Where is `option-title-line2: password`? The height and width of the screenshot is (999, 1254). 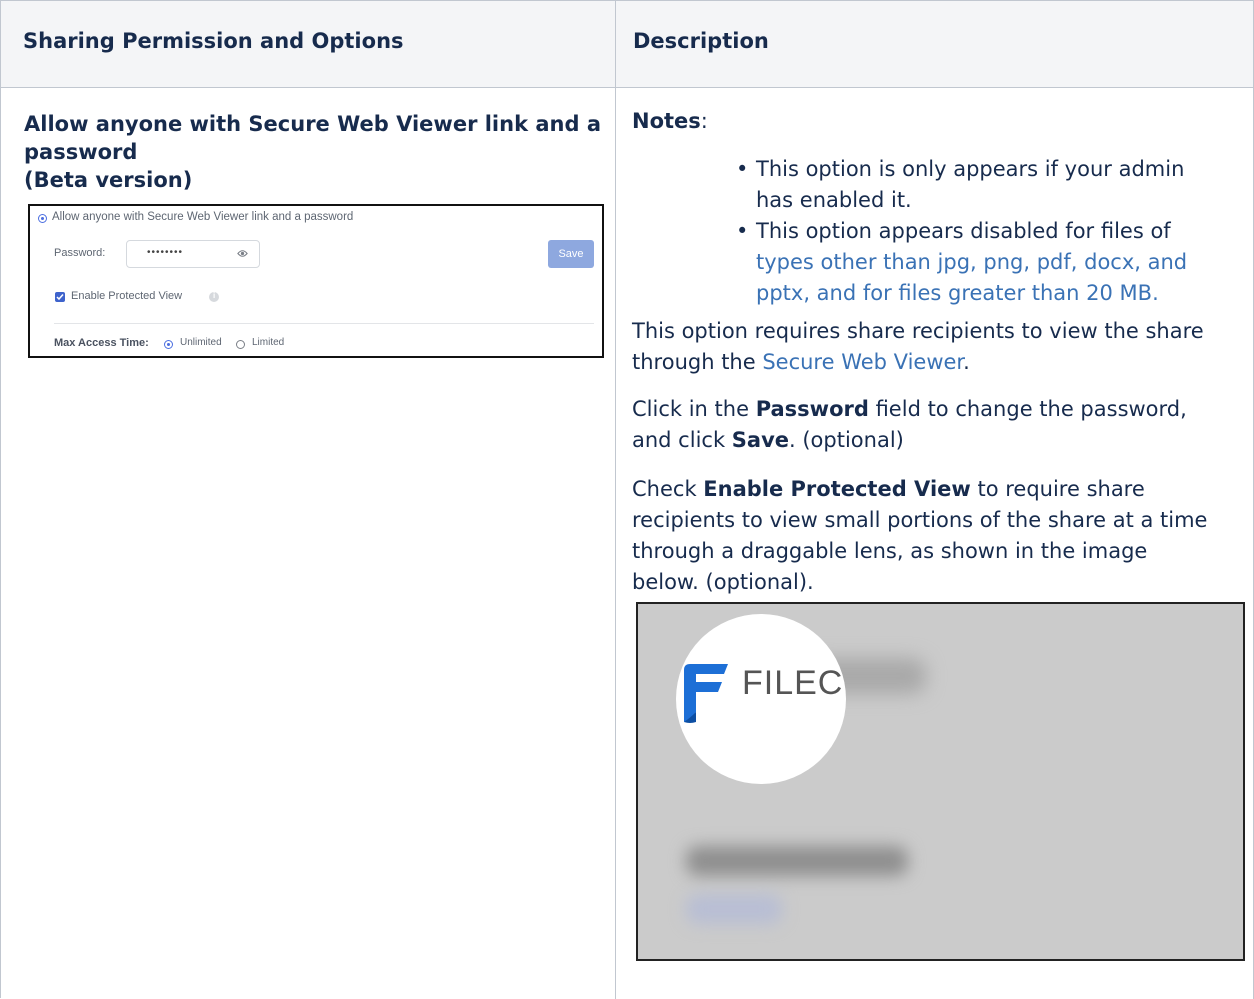
option-title-line2: password is located at coordinates (81, 152).